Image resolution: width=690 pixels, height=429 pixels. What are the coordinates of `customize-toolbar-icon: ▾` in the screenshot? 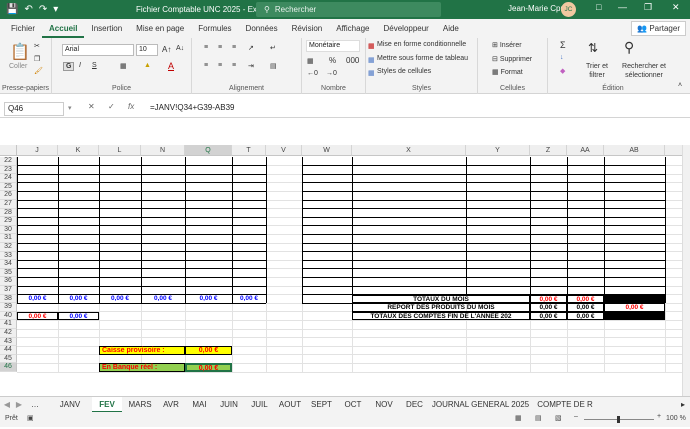 It's located at (55, 9).